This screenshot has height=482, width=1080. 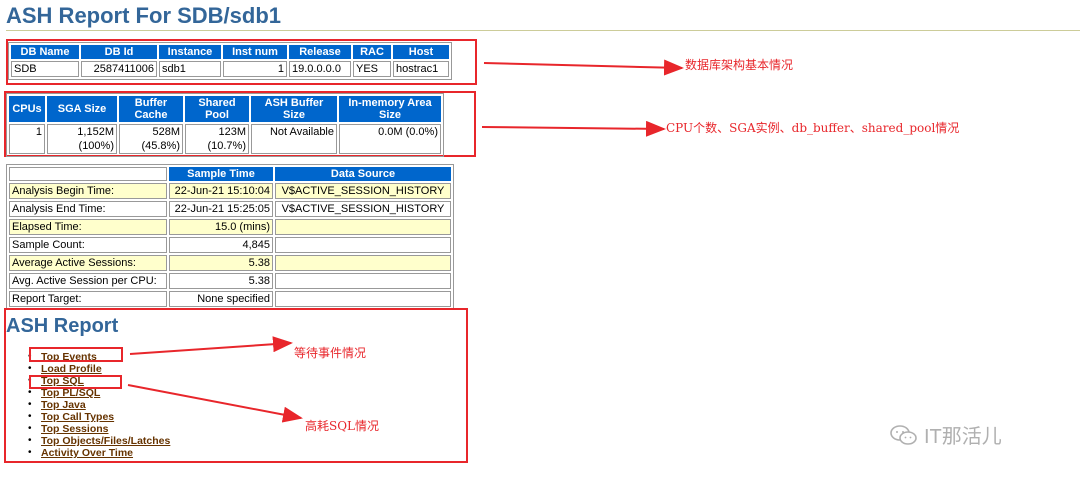 What do you see at coordinates (583, 67) in the screenshot?
I see `arrow-db-info` at bounding box center [583, 67].